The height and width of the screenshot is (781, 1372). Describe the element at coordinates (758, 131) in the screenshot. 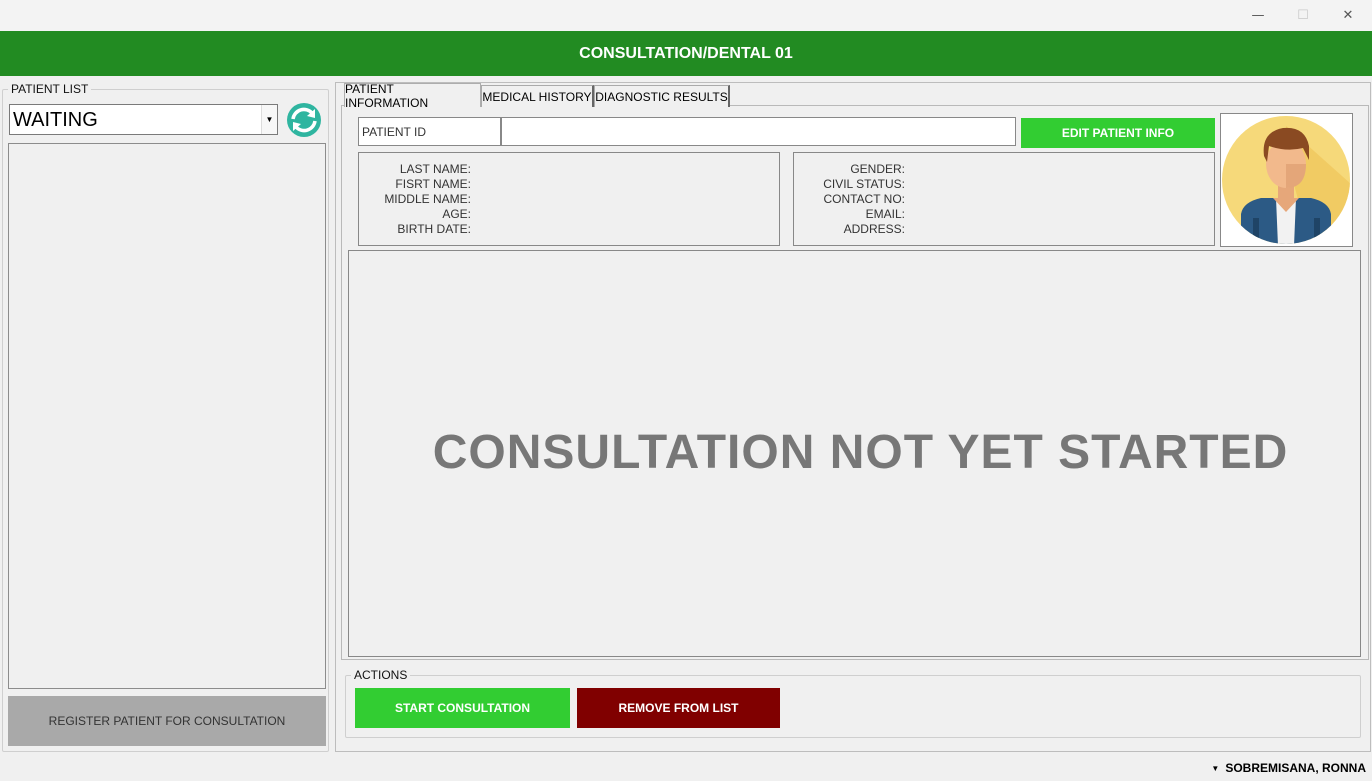

I see `patient-id-field` at that location.